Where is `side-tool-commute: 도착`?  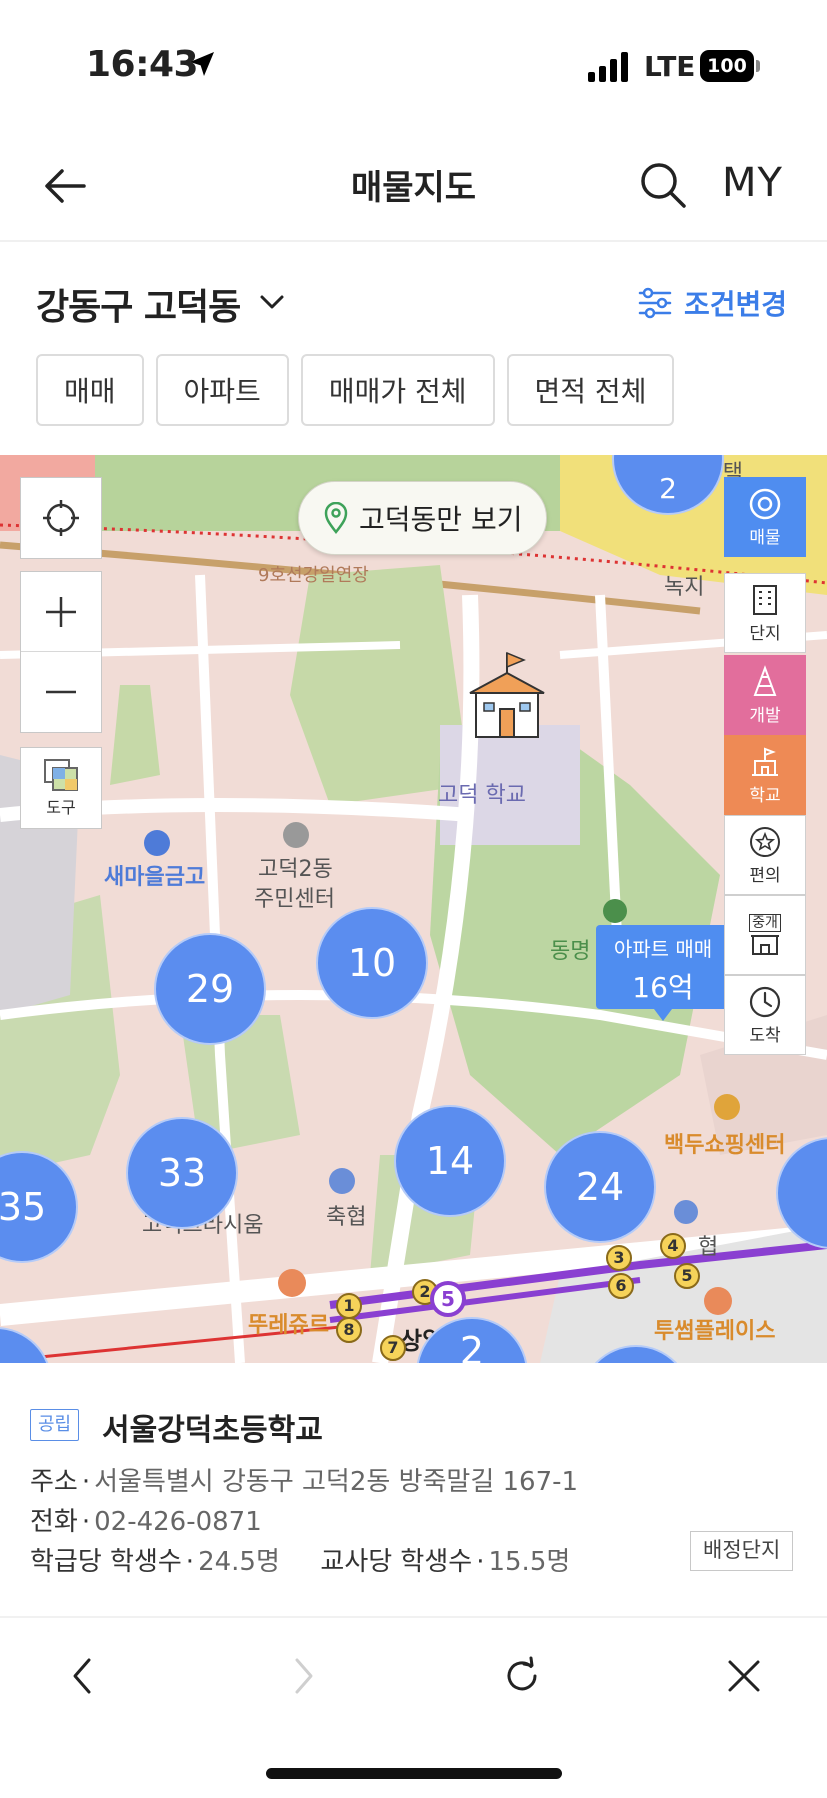 side-tool-commute: 도착 is located at coordinates (765, 1015).